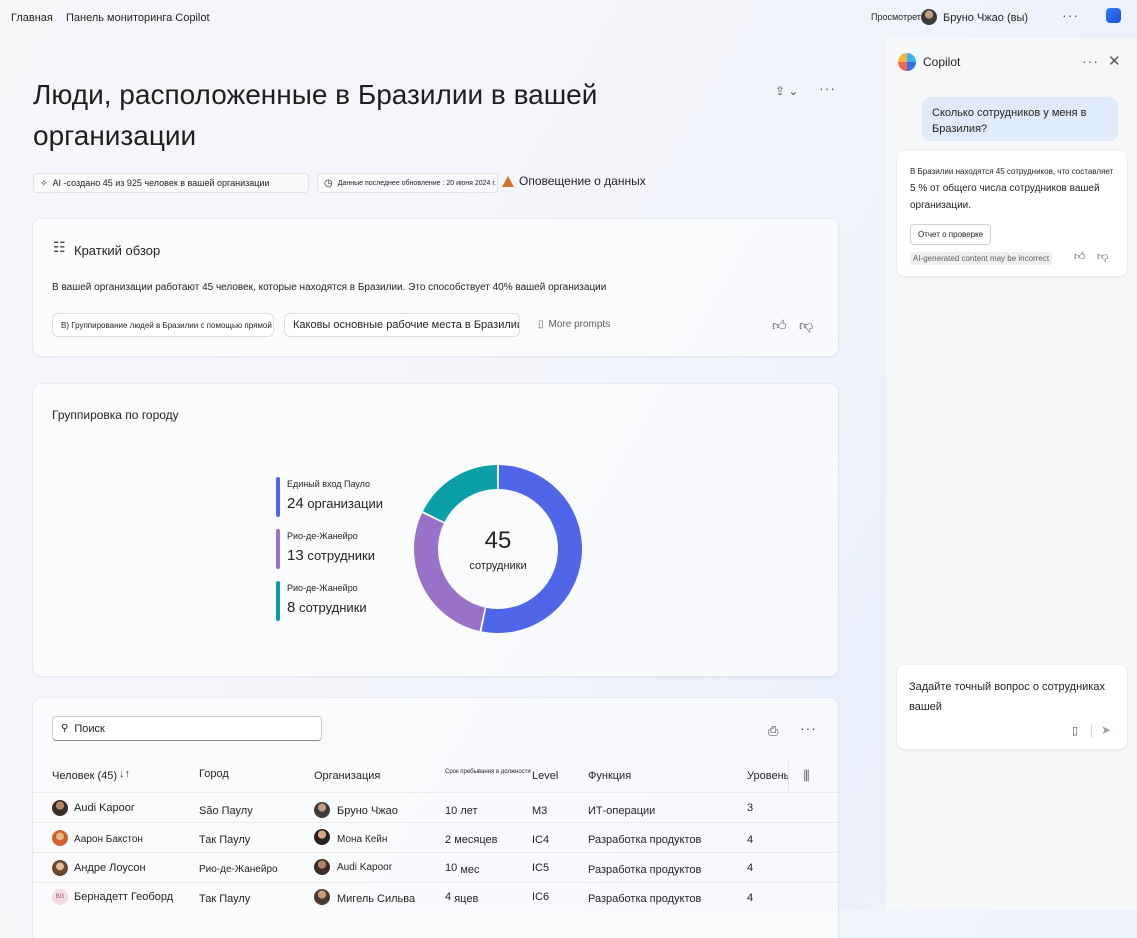 The height and width of the screenshot is (938, 1137). Describe the element at coordinates (951, 234) in the screenshot. I see `check-report-button: Отчет о проверке` at that location.